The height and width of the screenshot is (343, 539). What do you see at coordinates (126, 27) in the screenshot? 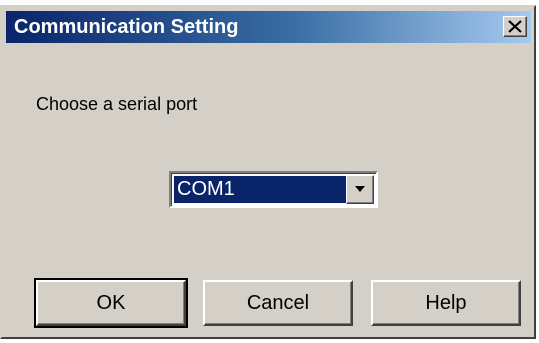
I see `window-title: Communication Setting` at bounding box center [126, 27].